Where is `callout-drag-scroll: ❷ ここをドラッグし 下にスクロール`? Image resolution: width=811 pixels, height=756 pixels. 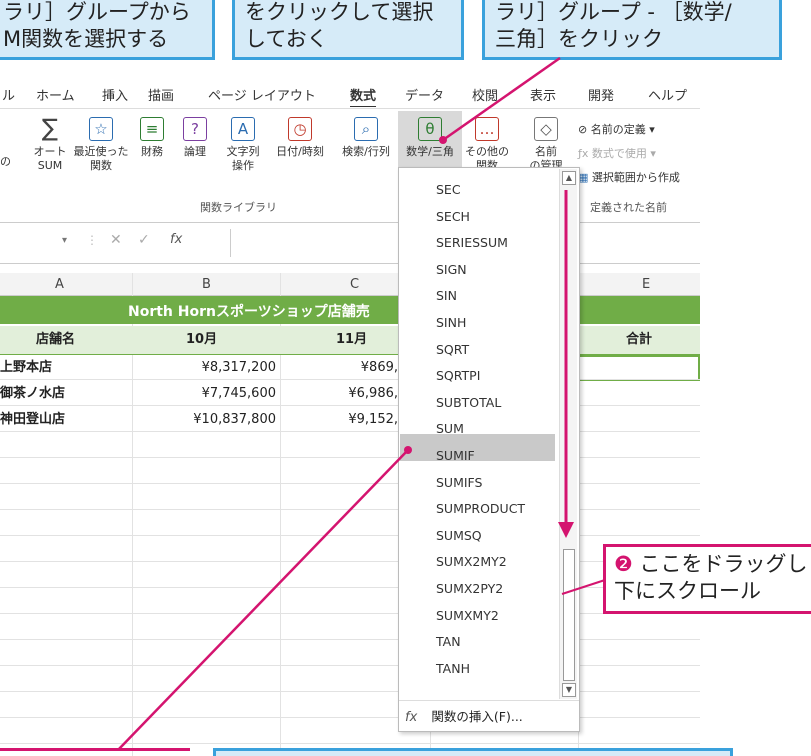 callout-drag-scroll: ❷ ここをドラッグし 下にスクロール is located at coordinates (707, 579).